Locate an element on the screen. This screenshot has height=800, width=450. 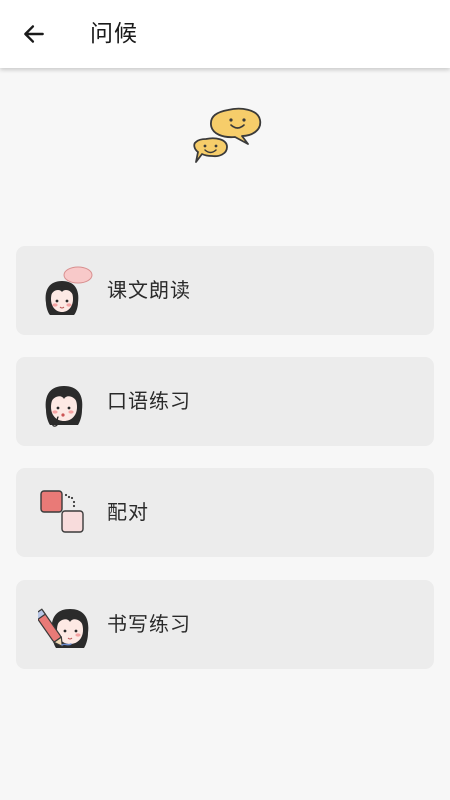
arrow-left-icon is located at coordinates (34, 34).